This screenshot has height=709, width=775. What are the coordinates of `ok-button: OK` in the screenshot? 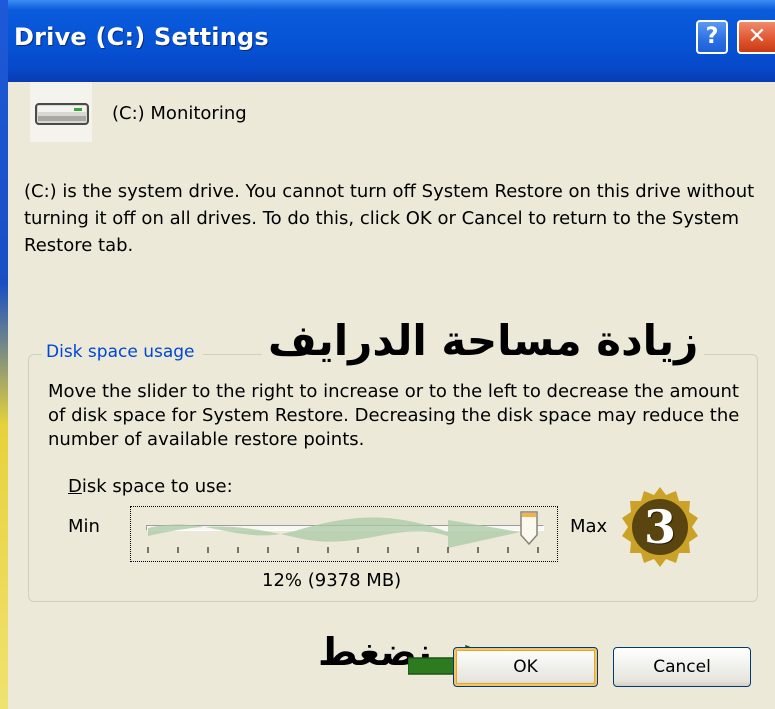 It's located at (525, 667).